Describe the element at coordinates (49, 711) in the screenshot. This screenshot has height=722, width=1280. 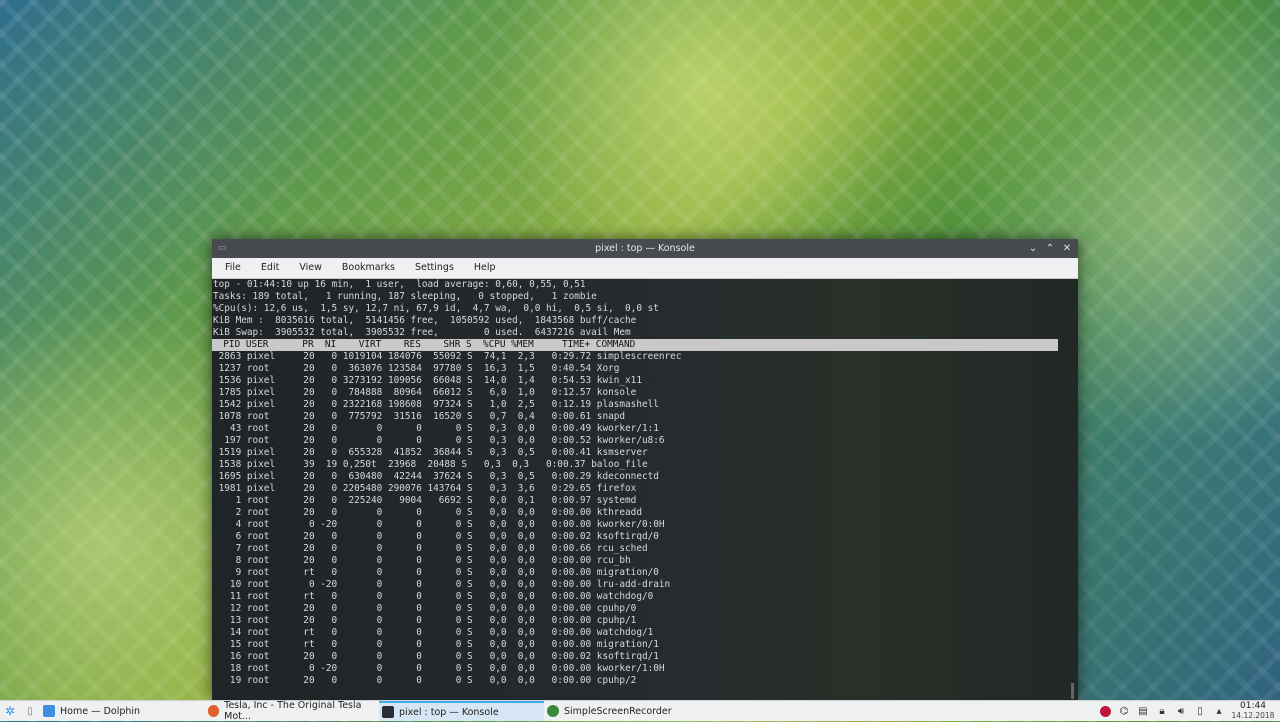
I see `dolphin-icon` at that location.